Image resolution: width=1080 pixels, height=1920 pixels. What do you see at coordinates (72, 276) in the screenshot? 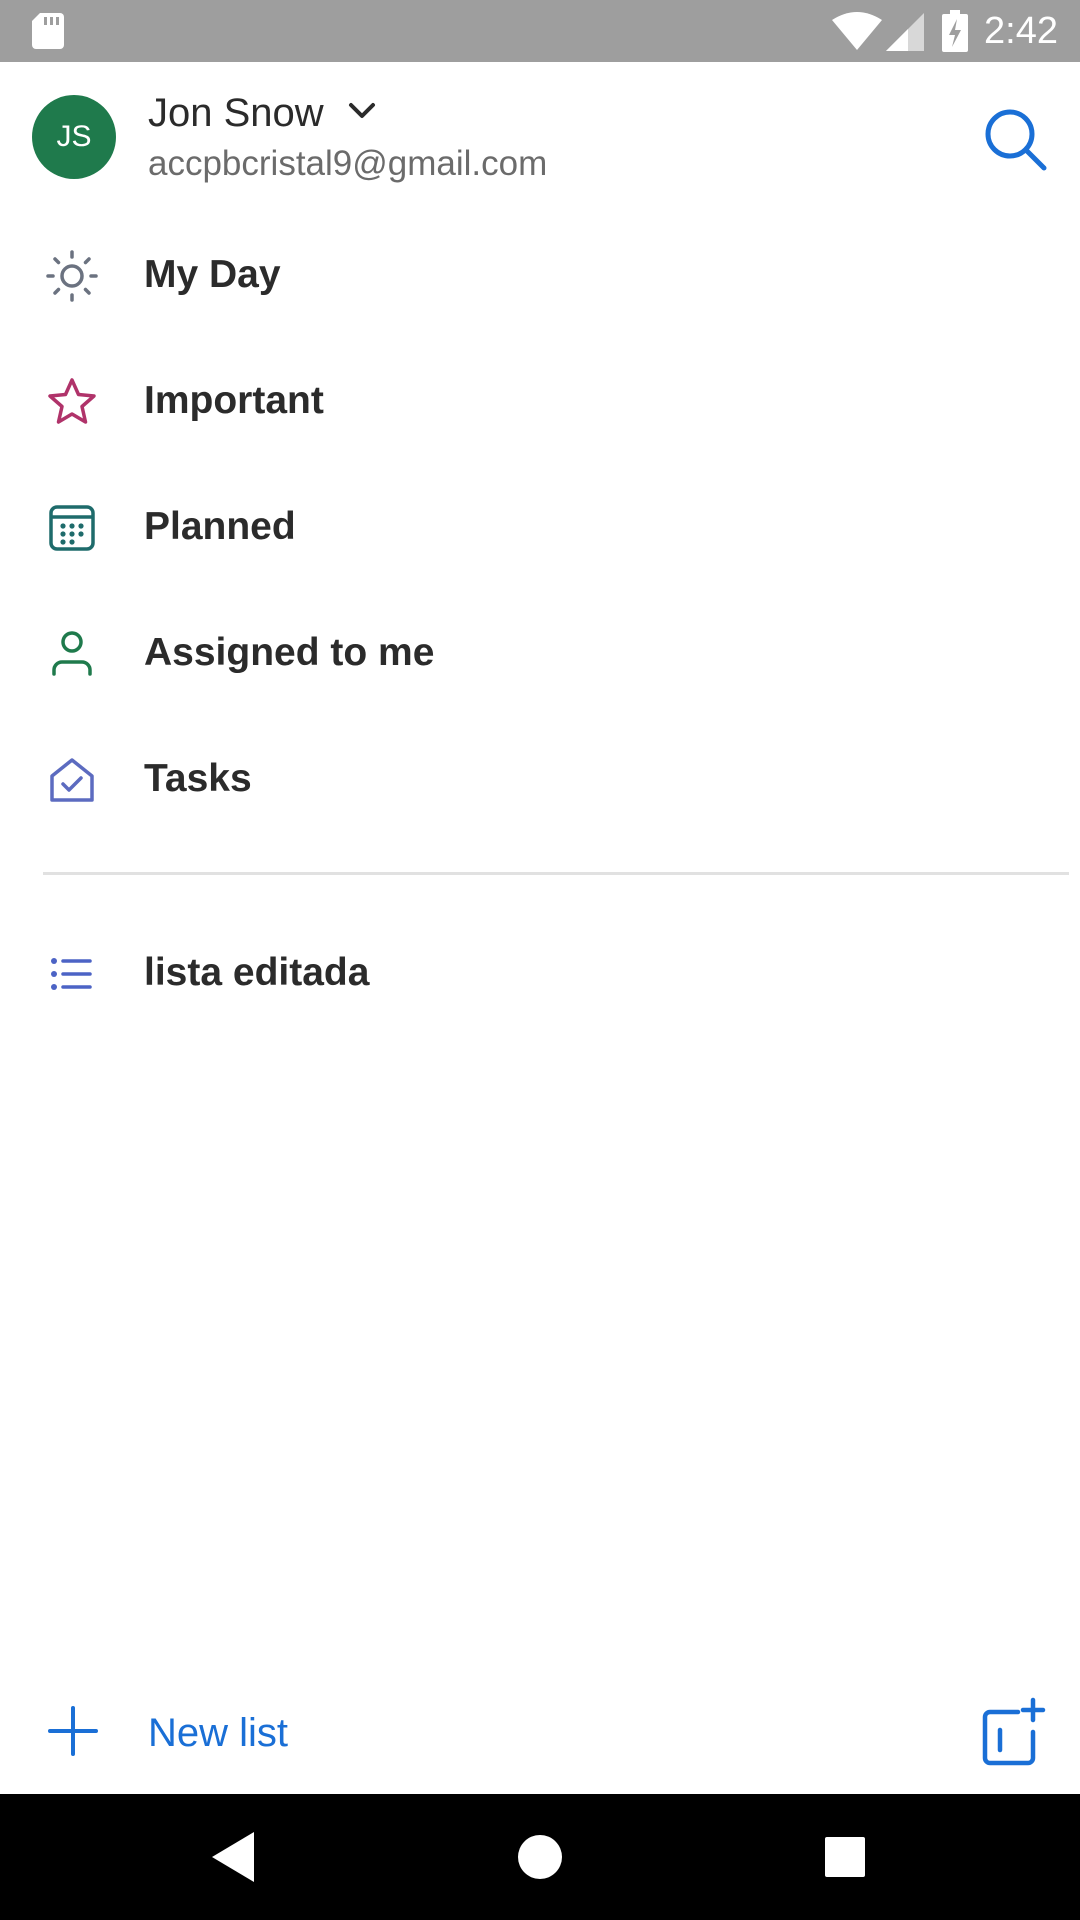
I see `sun-icon` at bounding box center [72, 276].